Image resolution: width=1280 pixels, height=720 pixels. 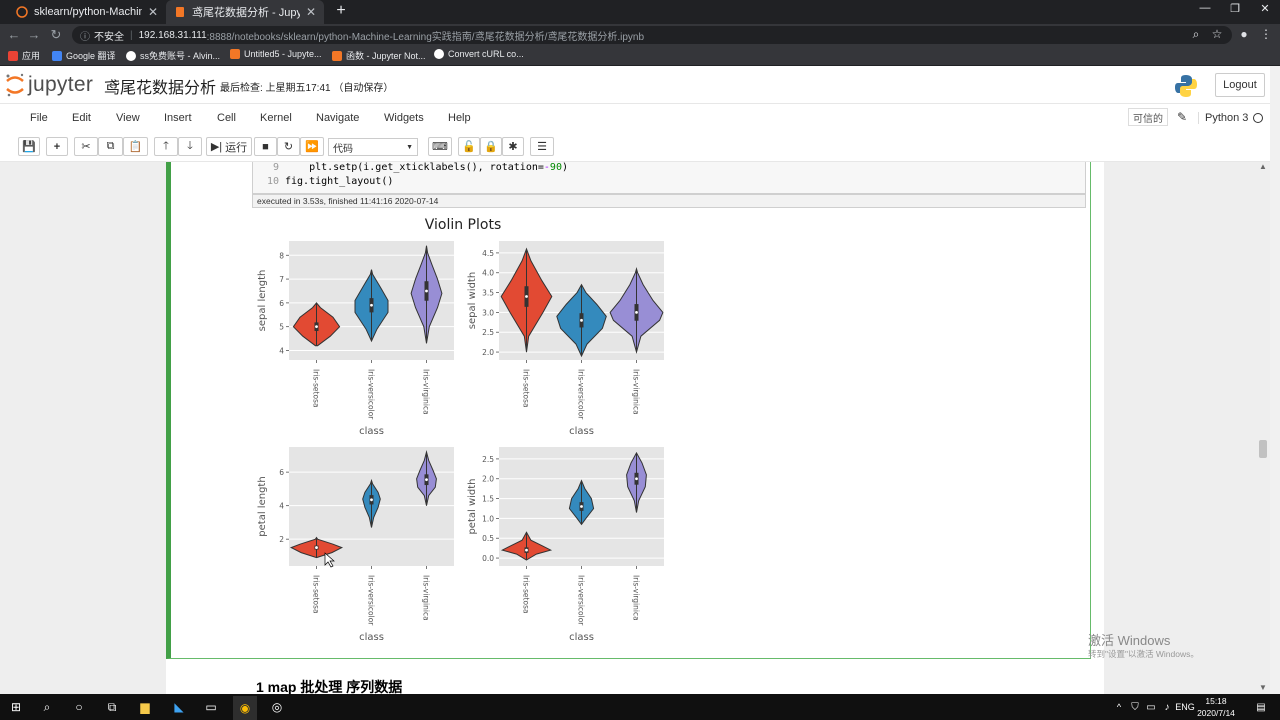 I want to click on y-axis-label: petal width, so click(x=472, y=506).